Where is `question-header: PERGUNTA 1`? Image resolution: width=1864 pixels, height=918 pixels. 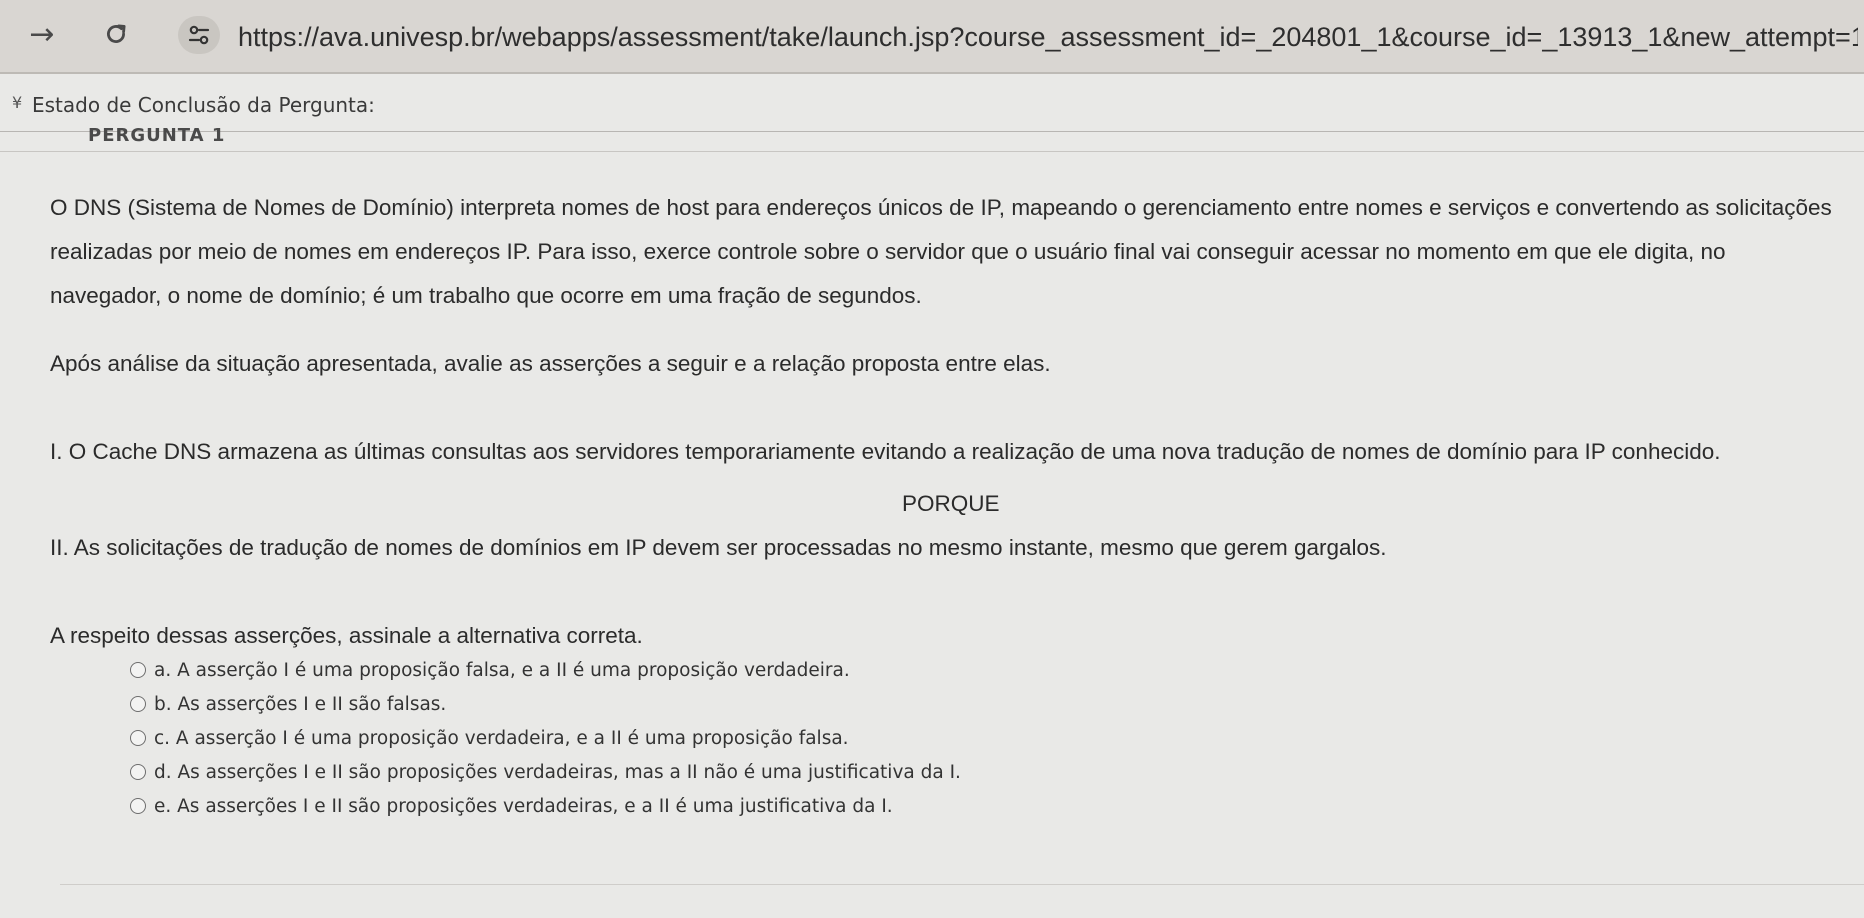 question-header: PERGUNTA 1 is located at coordinates (932, 138).